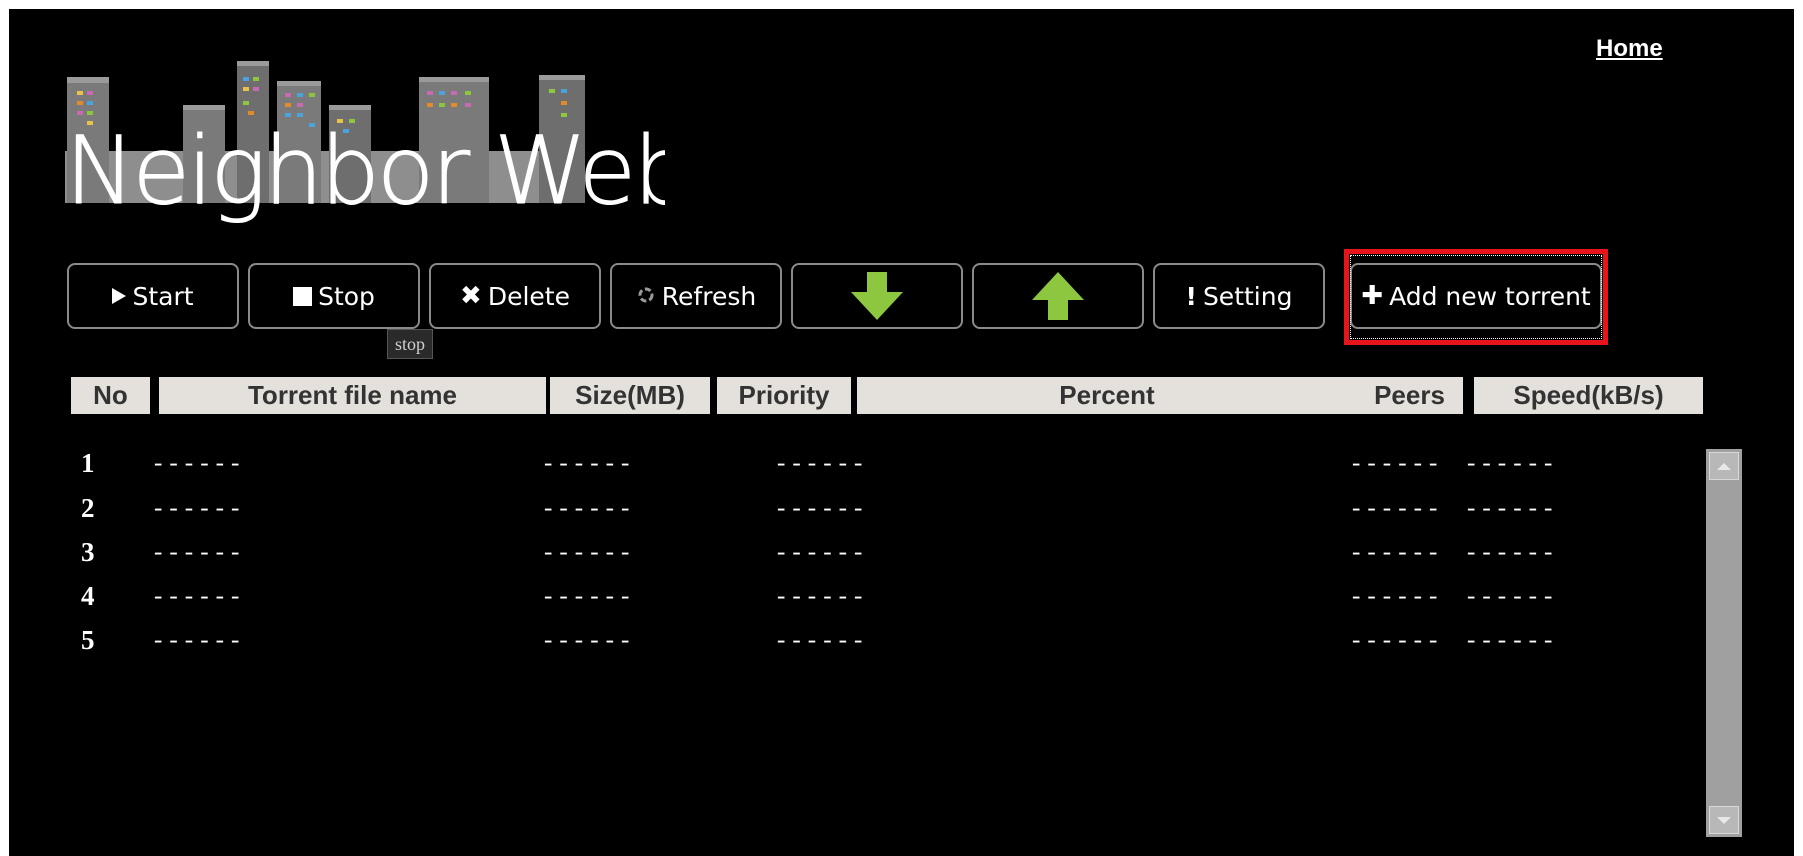  I want to click on scroll-down-button, so click(1724, 820).